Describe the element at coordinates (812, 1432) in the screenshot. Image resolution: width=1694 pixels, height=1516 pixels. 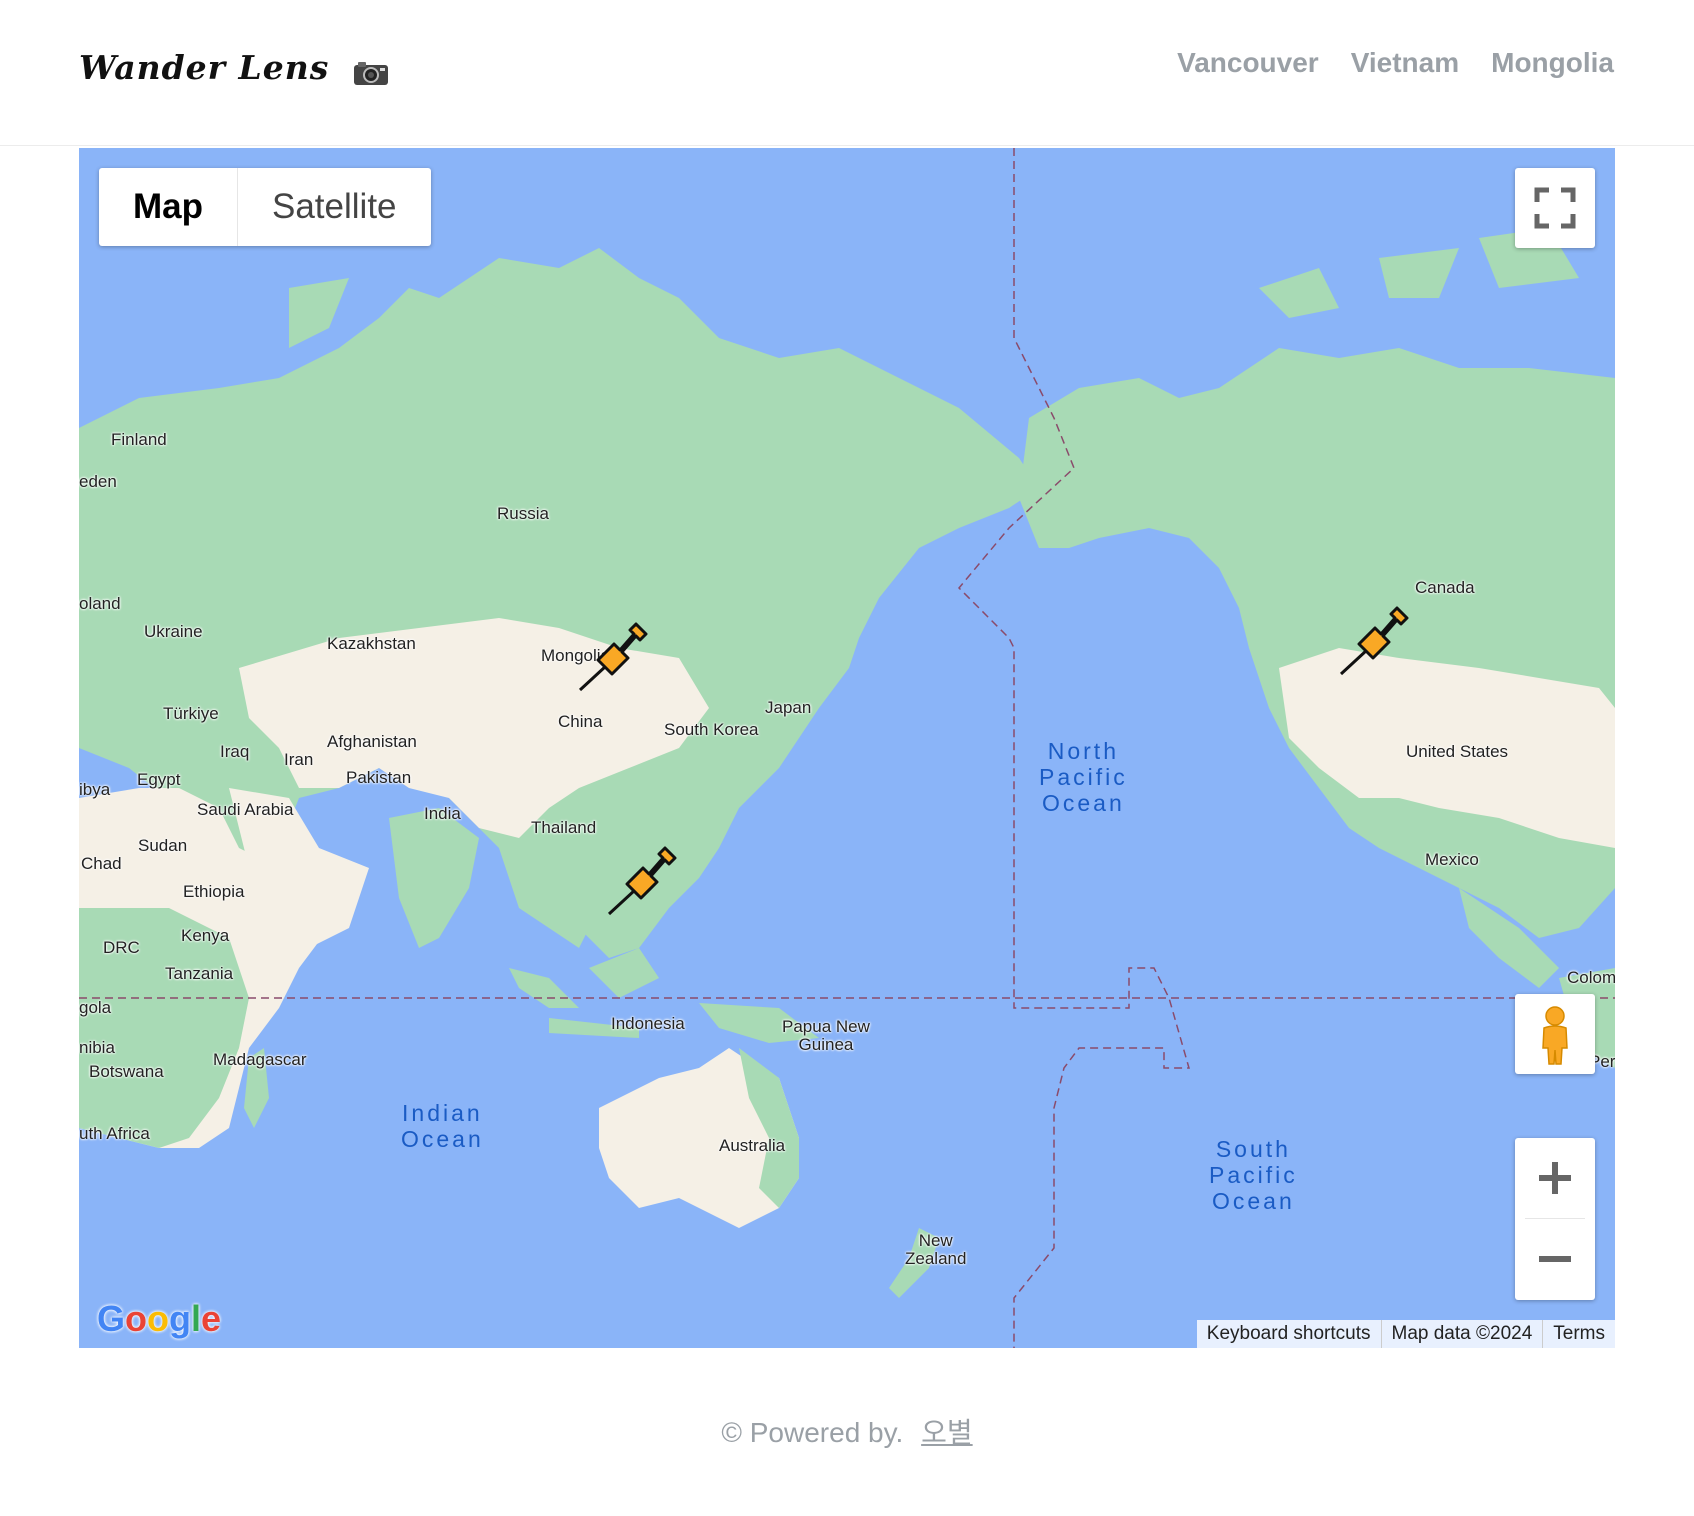
I see `powered-by-text: © Powered by.` at that location.